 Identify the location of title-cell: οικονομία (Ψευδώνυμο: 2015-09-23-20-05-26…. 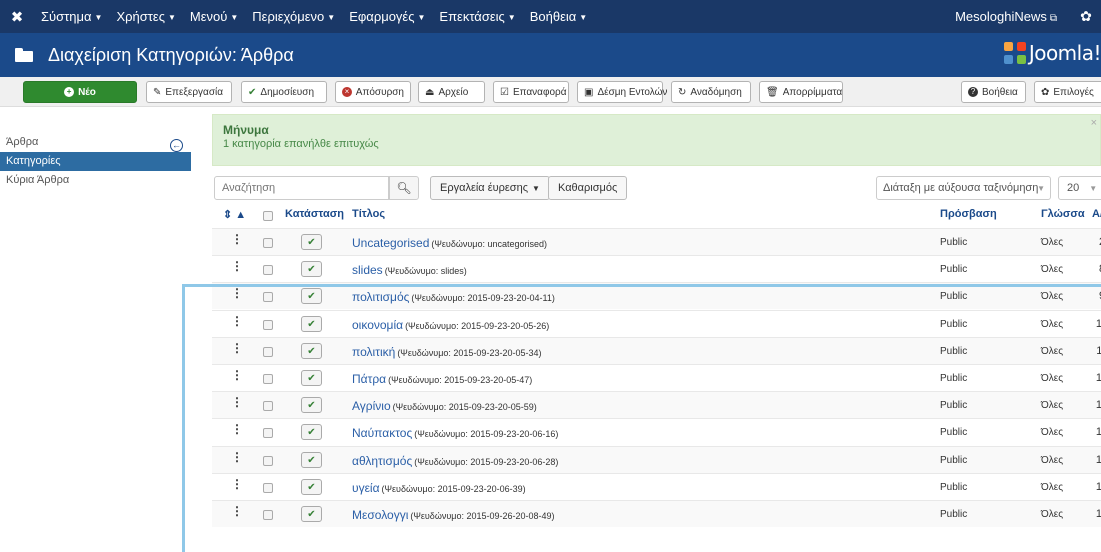
(450, 325).